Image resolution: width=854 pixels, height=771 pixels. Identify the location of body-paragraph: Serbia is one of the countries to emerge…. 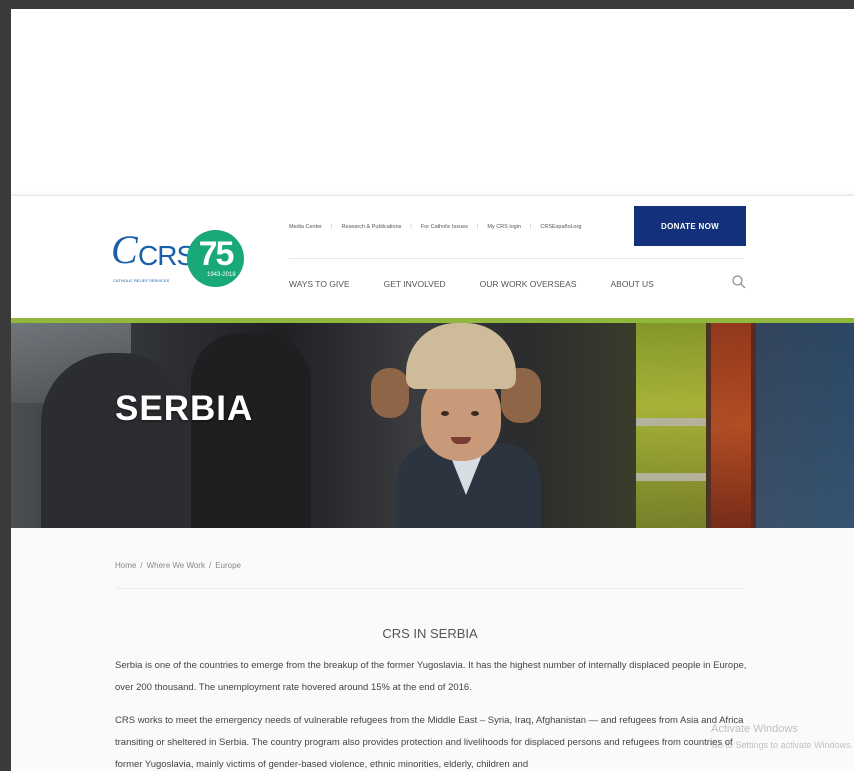
(431, 676).